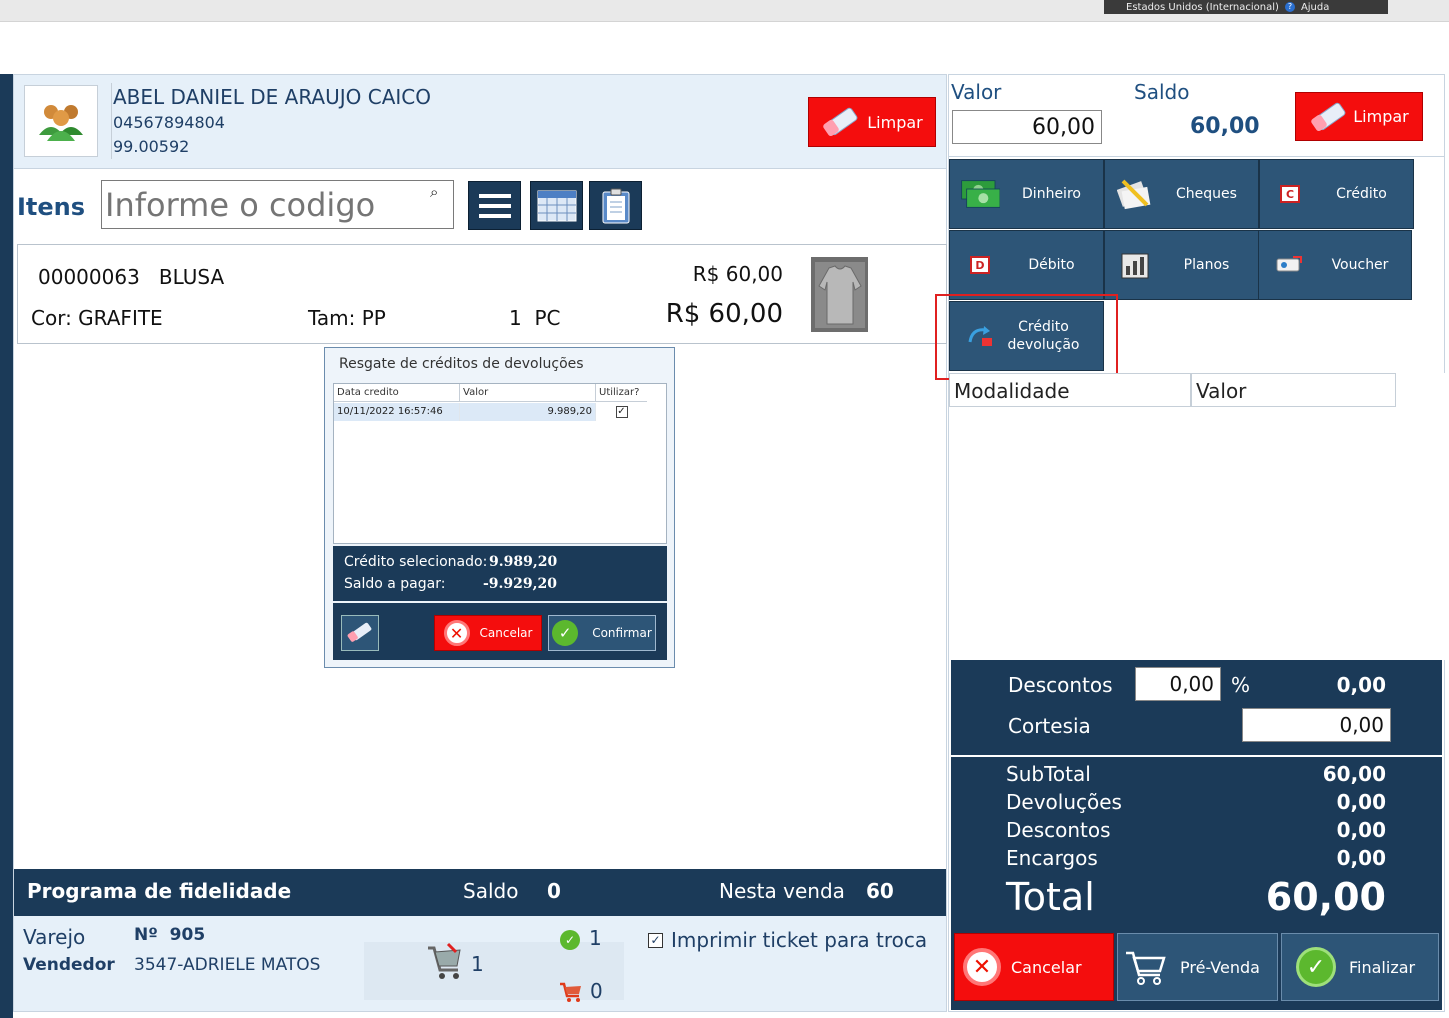 Image resolution: width=1449 pixels, height=1018 pixels. What do you see at coordinates (1146, 968) in the screenshot?
I see `cart-outline-icon` at bounding box center [1146, 968].